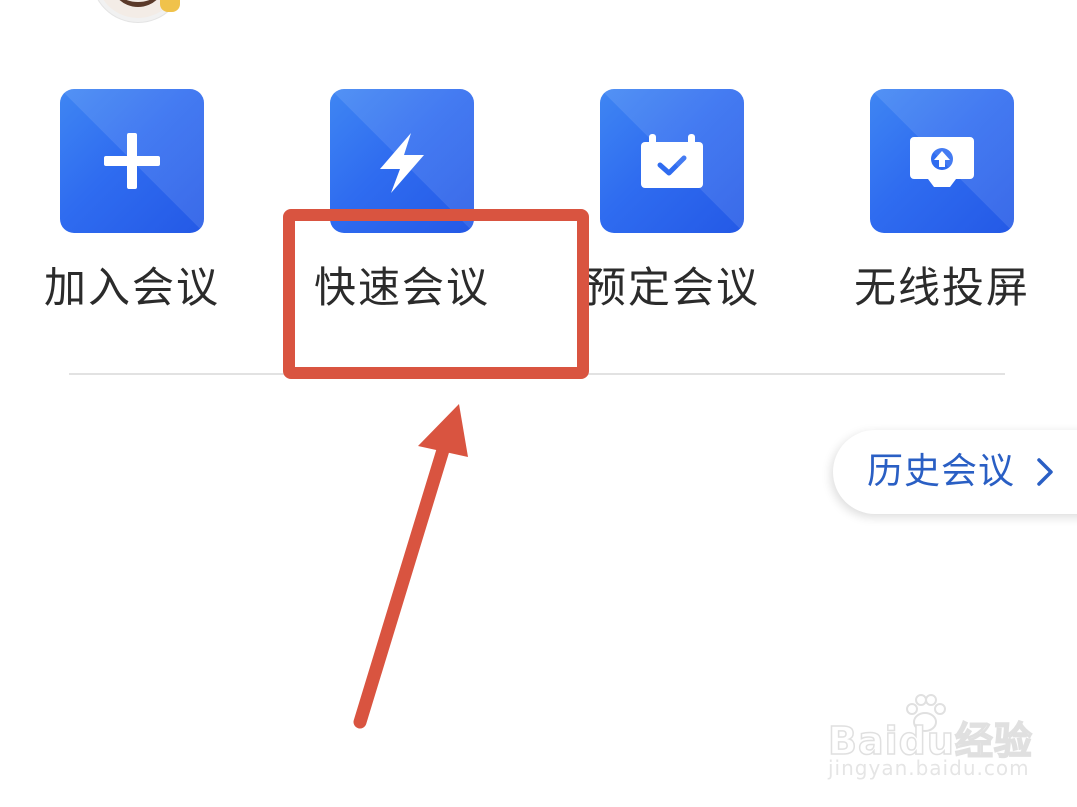 This screenshot has width=1077, height=807. I want to click on join-meeting-button, so click(132, 161).